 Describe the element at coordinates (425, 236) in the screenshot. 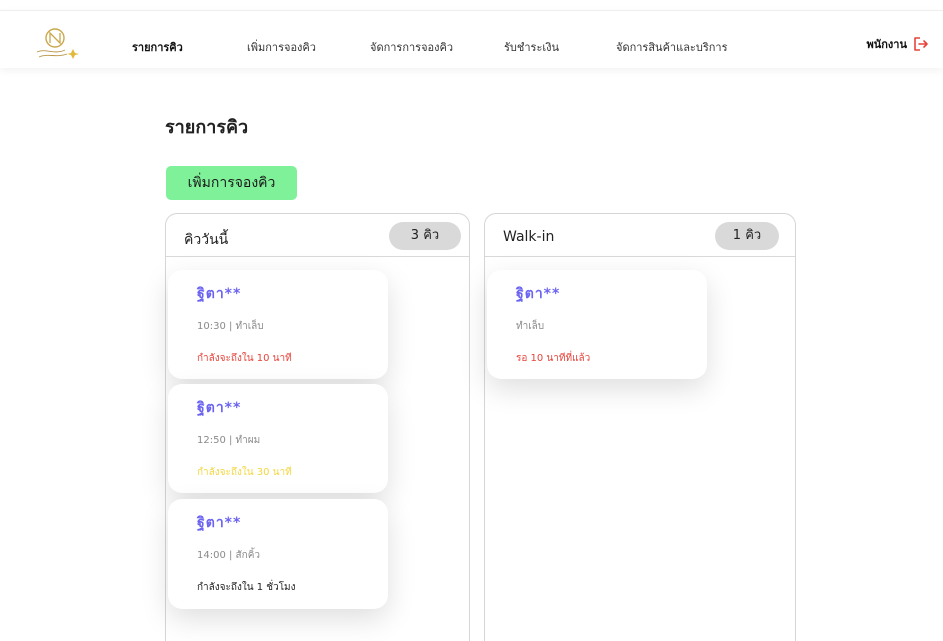

I see `today-count-badge: 3 คิว` at that location.